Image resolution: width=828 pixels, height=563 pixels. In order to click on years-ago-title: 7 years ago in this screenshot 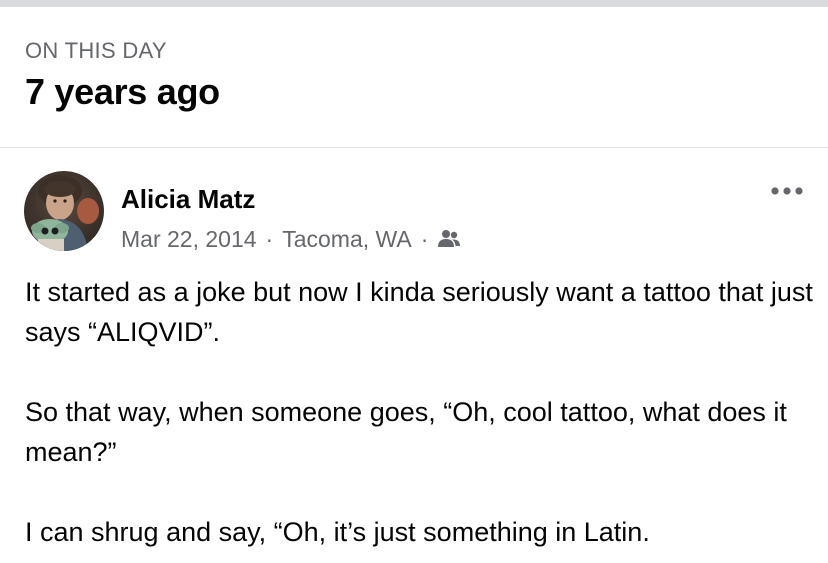, I will do `click(122, 91)`.